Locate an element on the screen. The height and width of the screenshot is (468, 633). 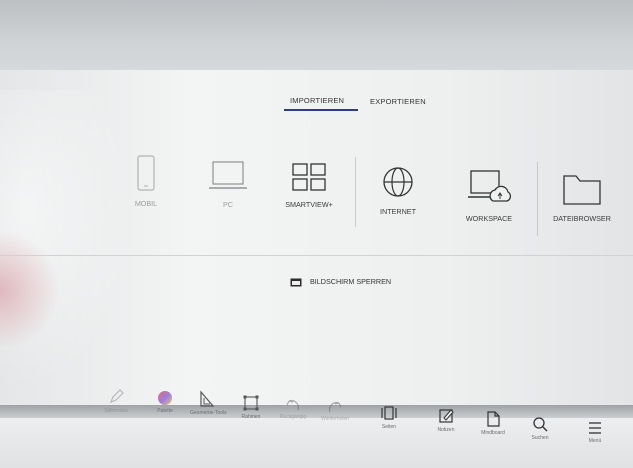
source-label: SMARTVIEW+ is located at coordinates (309, 204).